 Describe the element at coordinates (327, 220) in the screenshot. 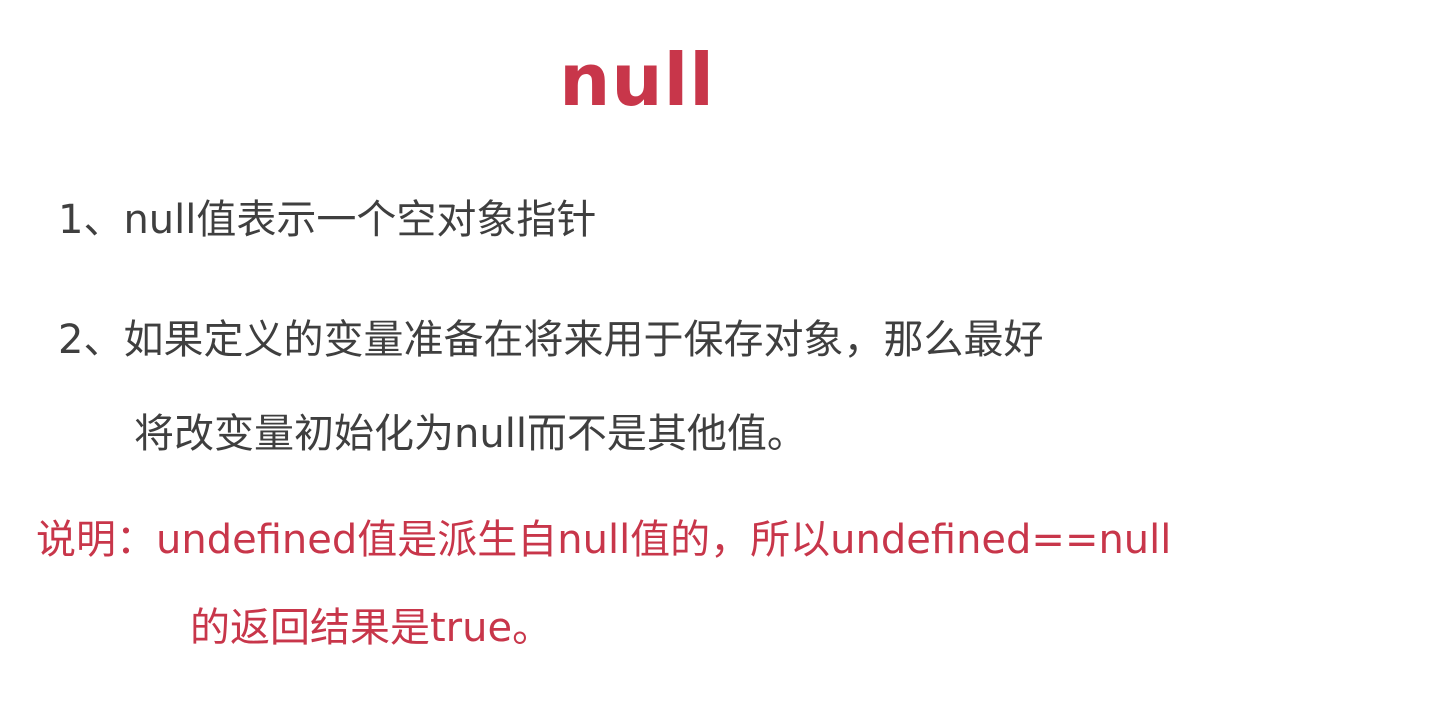

I see `point-1: 1、null值表示一个空对象指针` at that location.